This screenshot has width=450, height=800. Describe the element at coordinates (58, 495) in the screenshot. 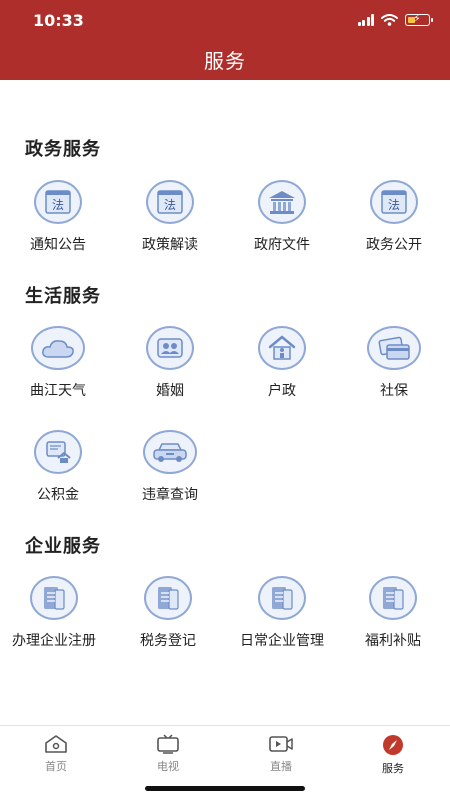

I see `service-item-label: 公积金` at that location.